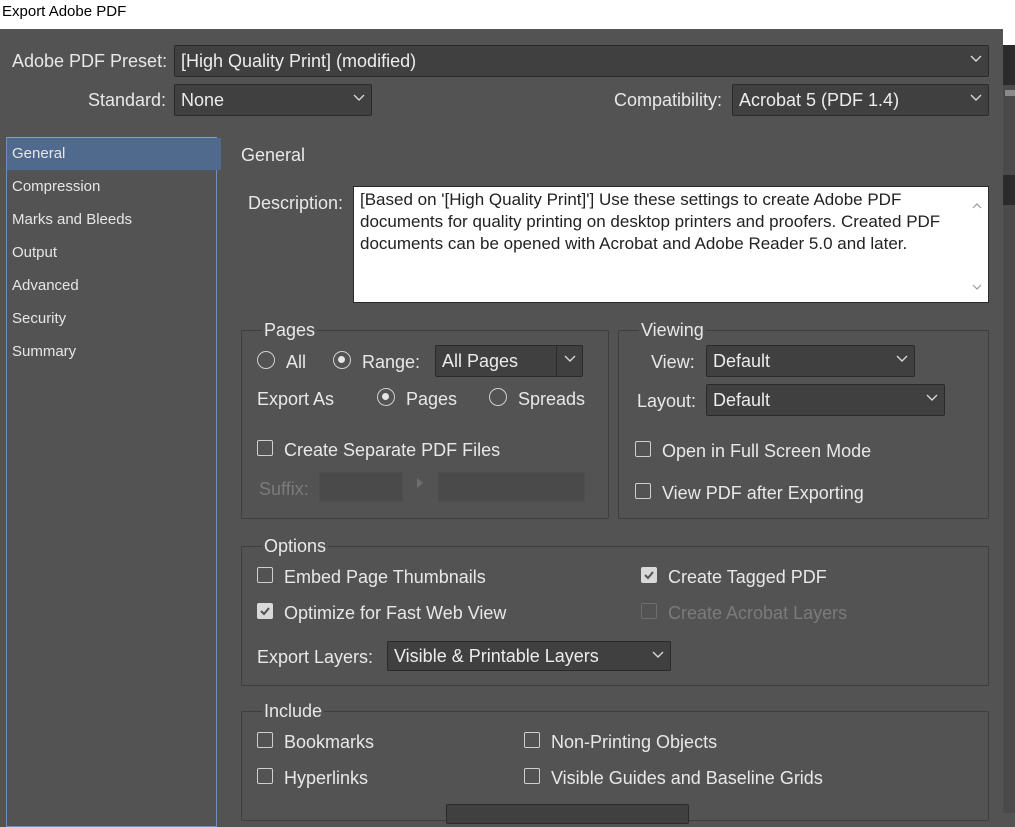  Describe the element at coordinates (742, 361) in the screenshot. I see `view-value: Default` at that location.